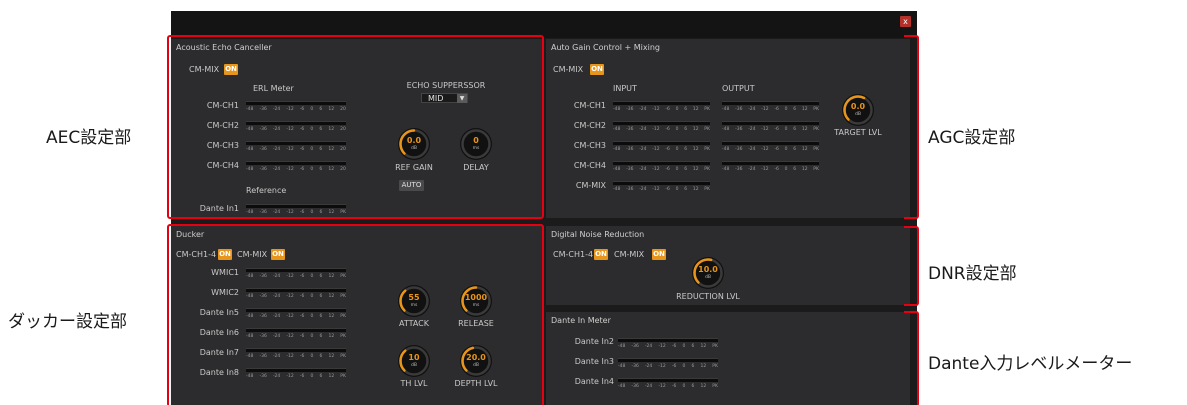 This screenshot has height=405, width=1187. What do you see at coordinates (589, 125) in the screenshot?
I see `agc-channel-label: CM-CH2` at bounding box center [589, 125].